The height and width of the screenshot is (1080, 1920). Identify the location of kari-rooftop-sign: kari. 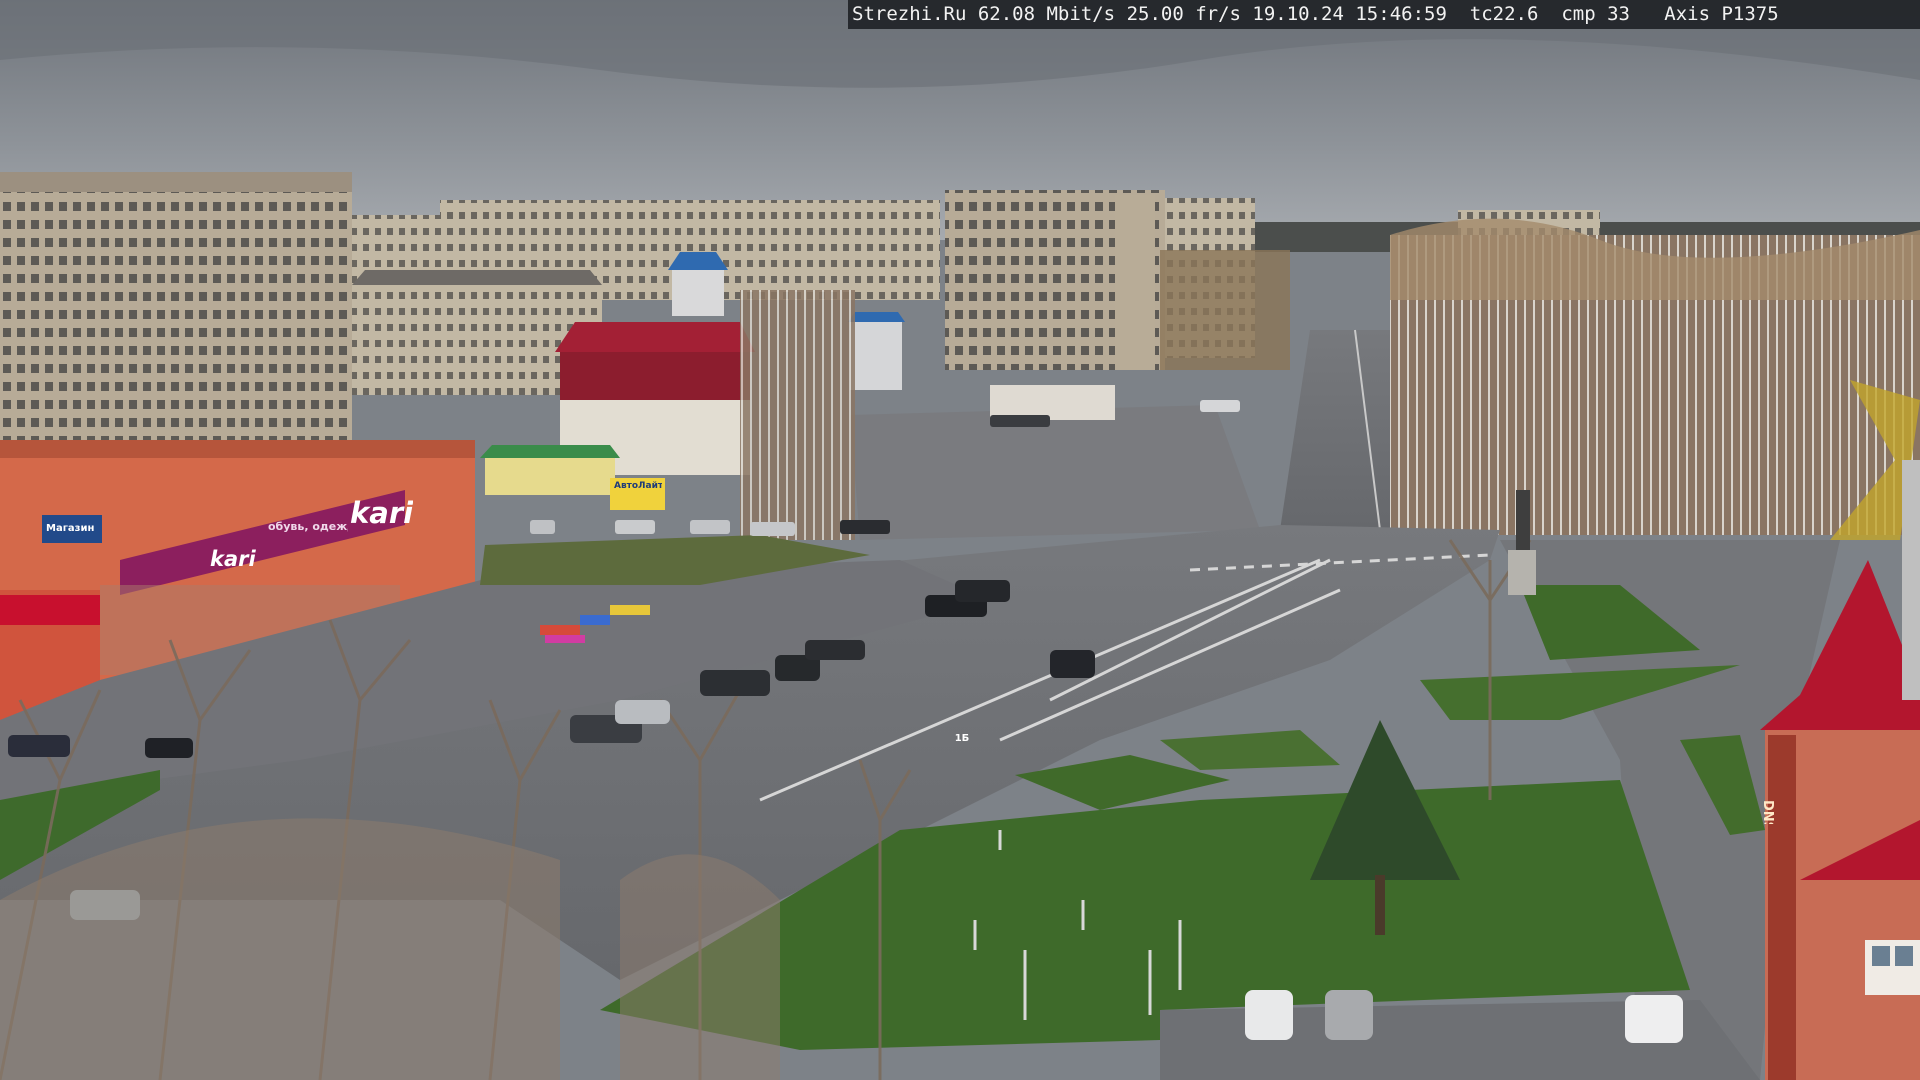
(382, 513).